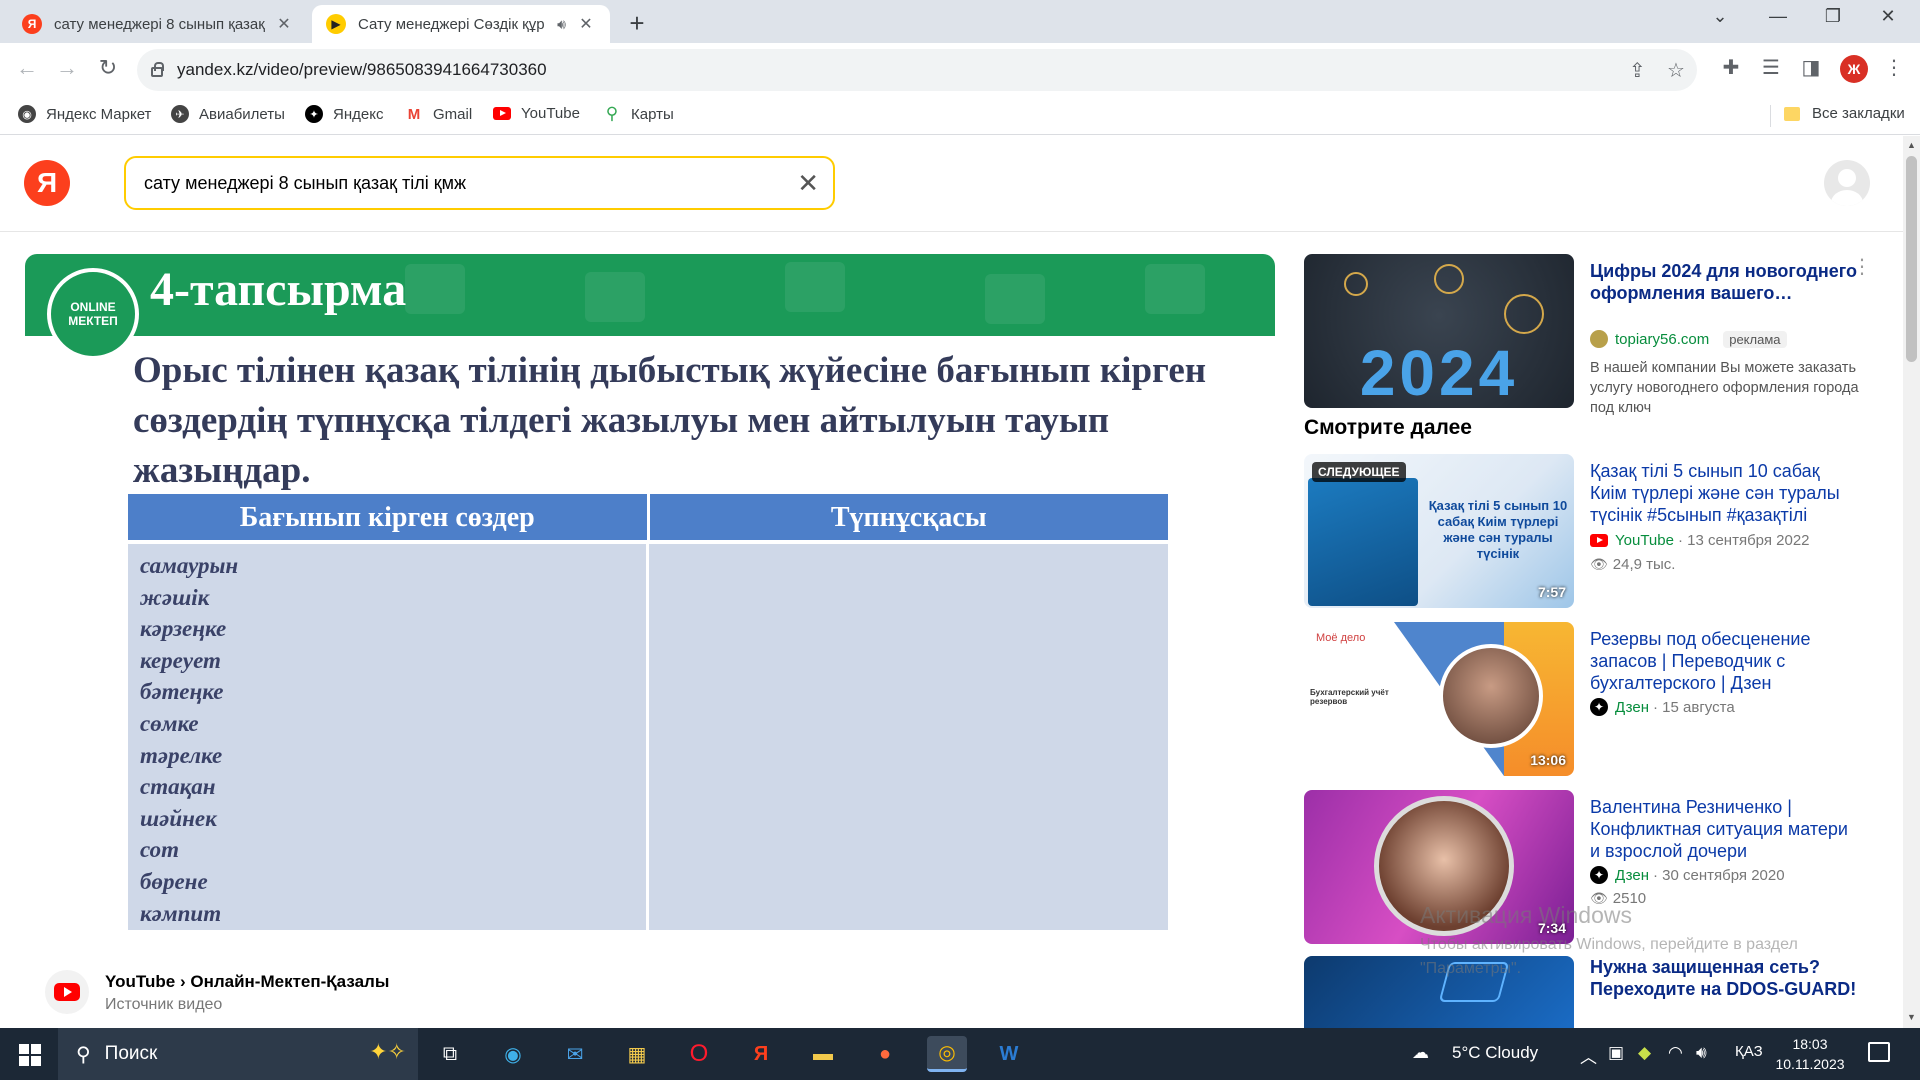 This screenshot has height=1080, width=1920. What do you see at coordinates (1420, 1053) in the screenshot?
I see `weather-icon: ☁` at bounding box center [1420, 1053].